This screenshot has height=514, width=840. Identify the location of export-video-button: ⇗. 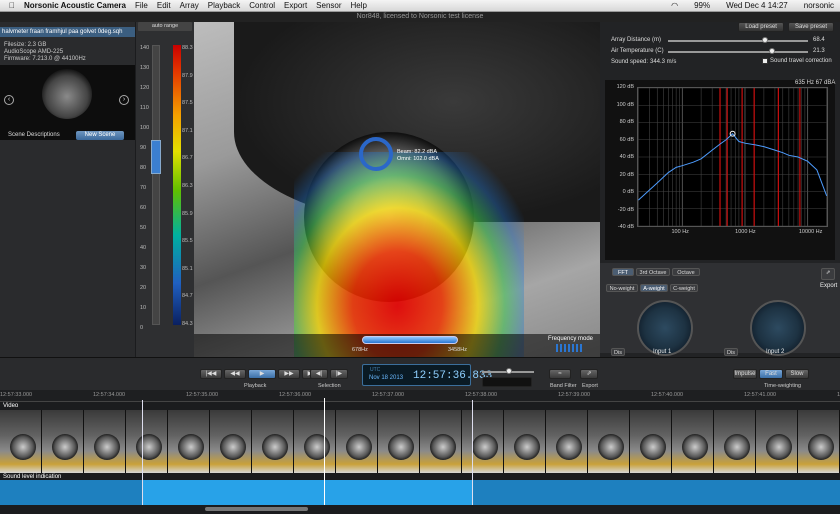
(589, 374).